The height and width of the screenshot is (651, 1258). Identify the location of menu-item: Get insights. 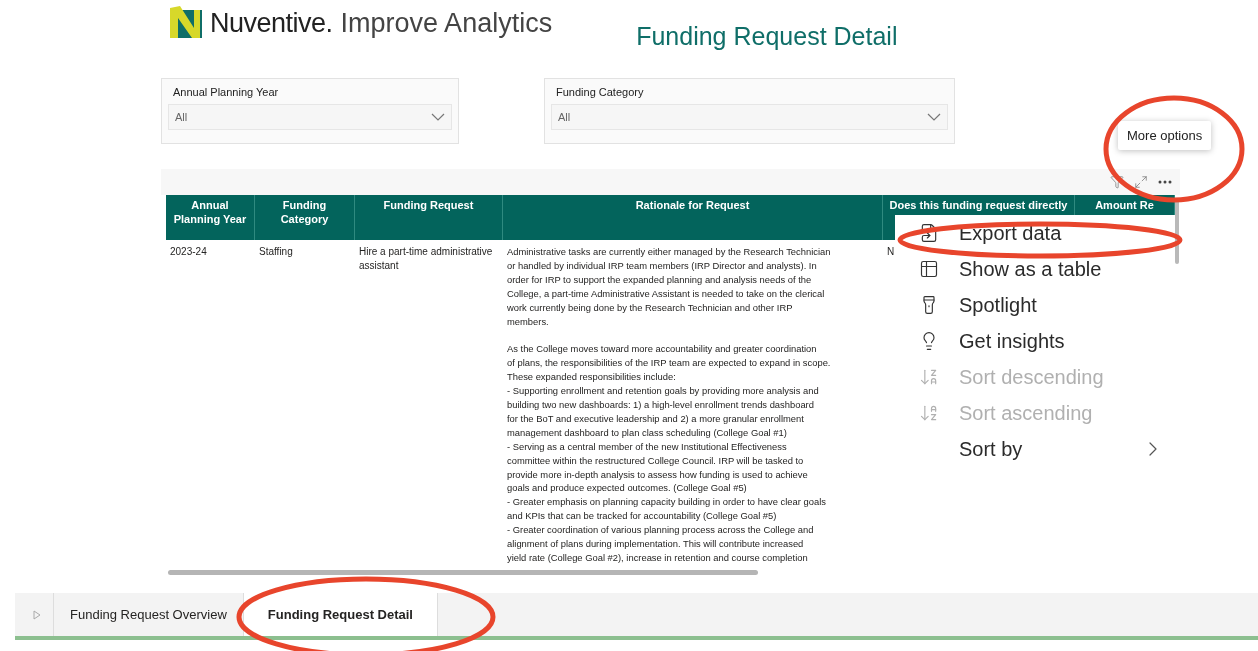
(1035, 341).